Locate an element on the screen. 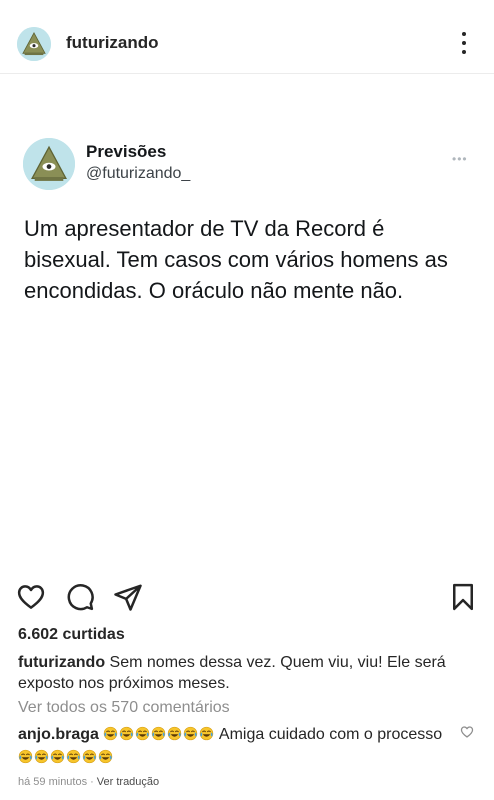 This screenshot has width=494, height=800. bookmark-icon is located at coordinates (463, 597).